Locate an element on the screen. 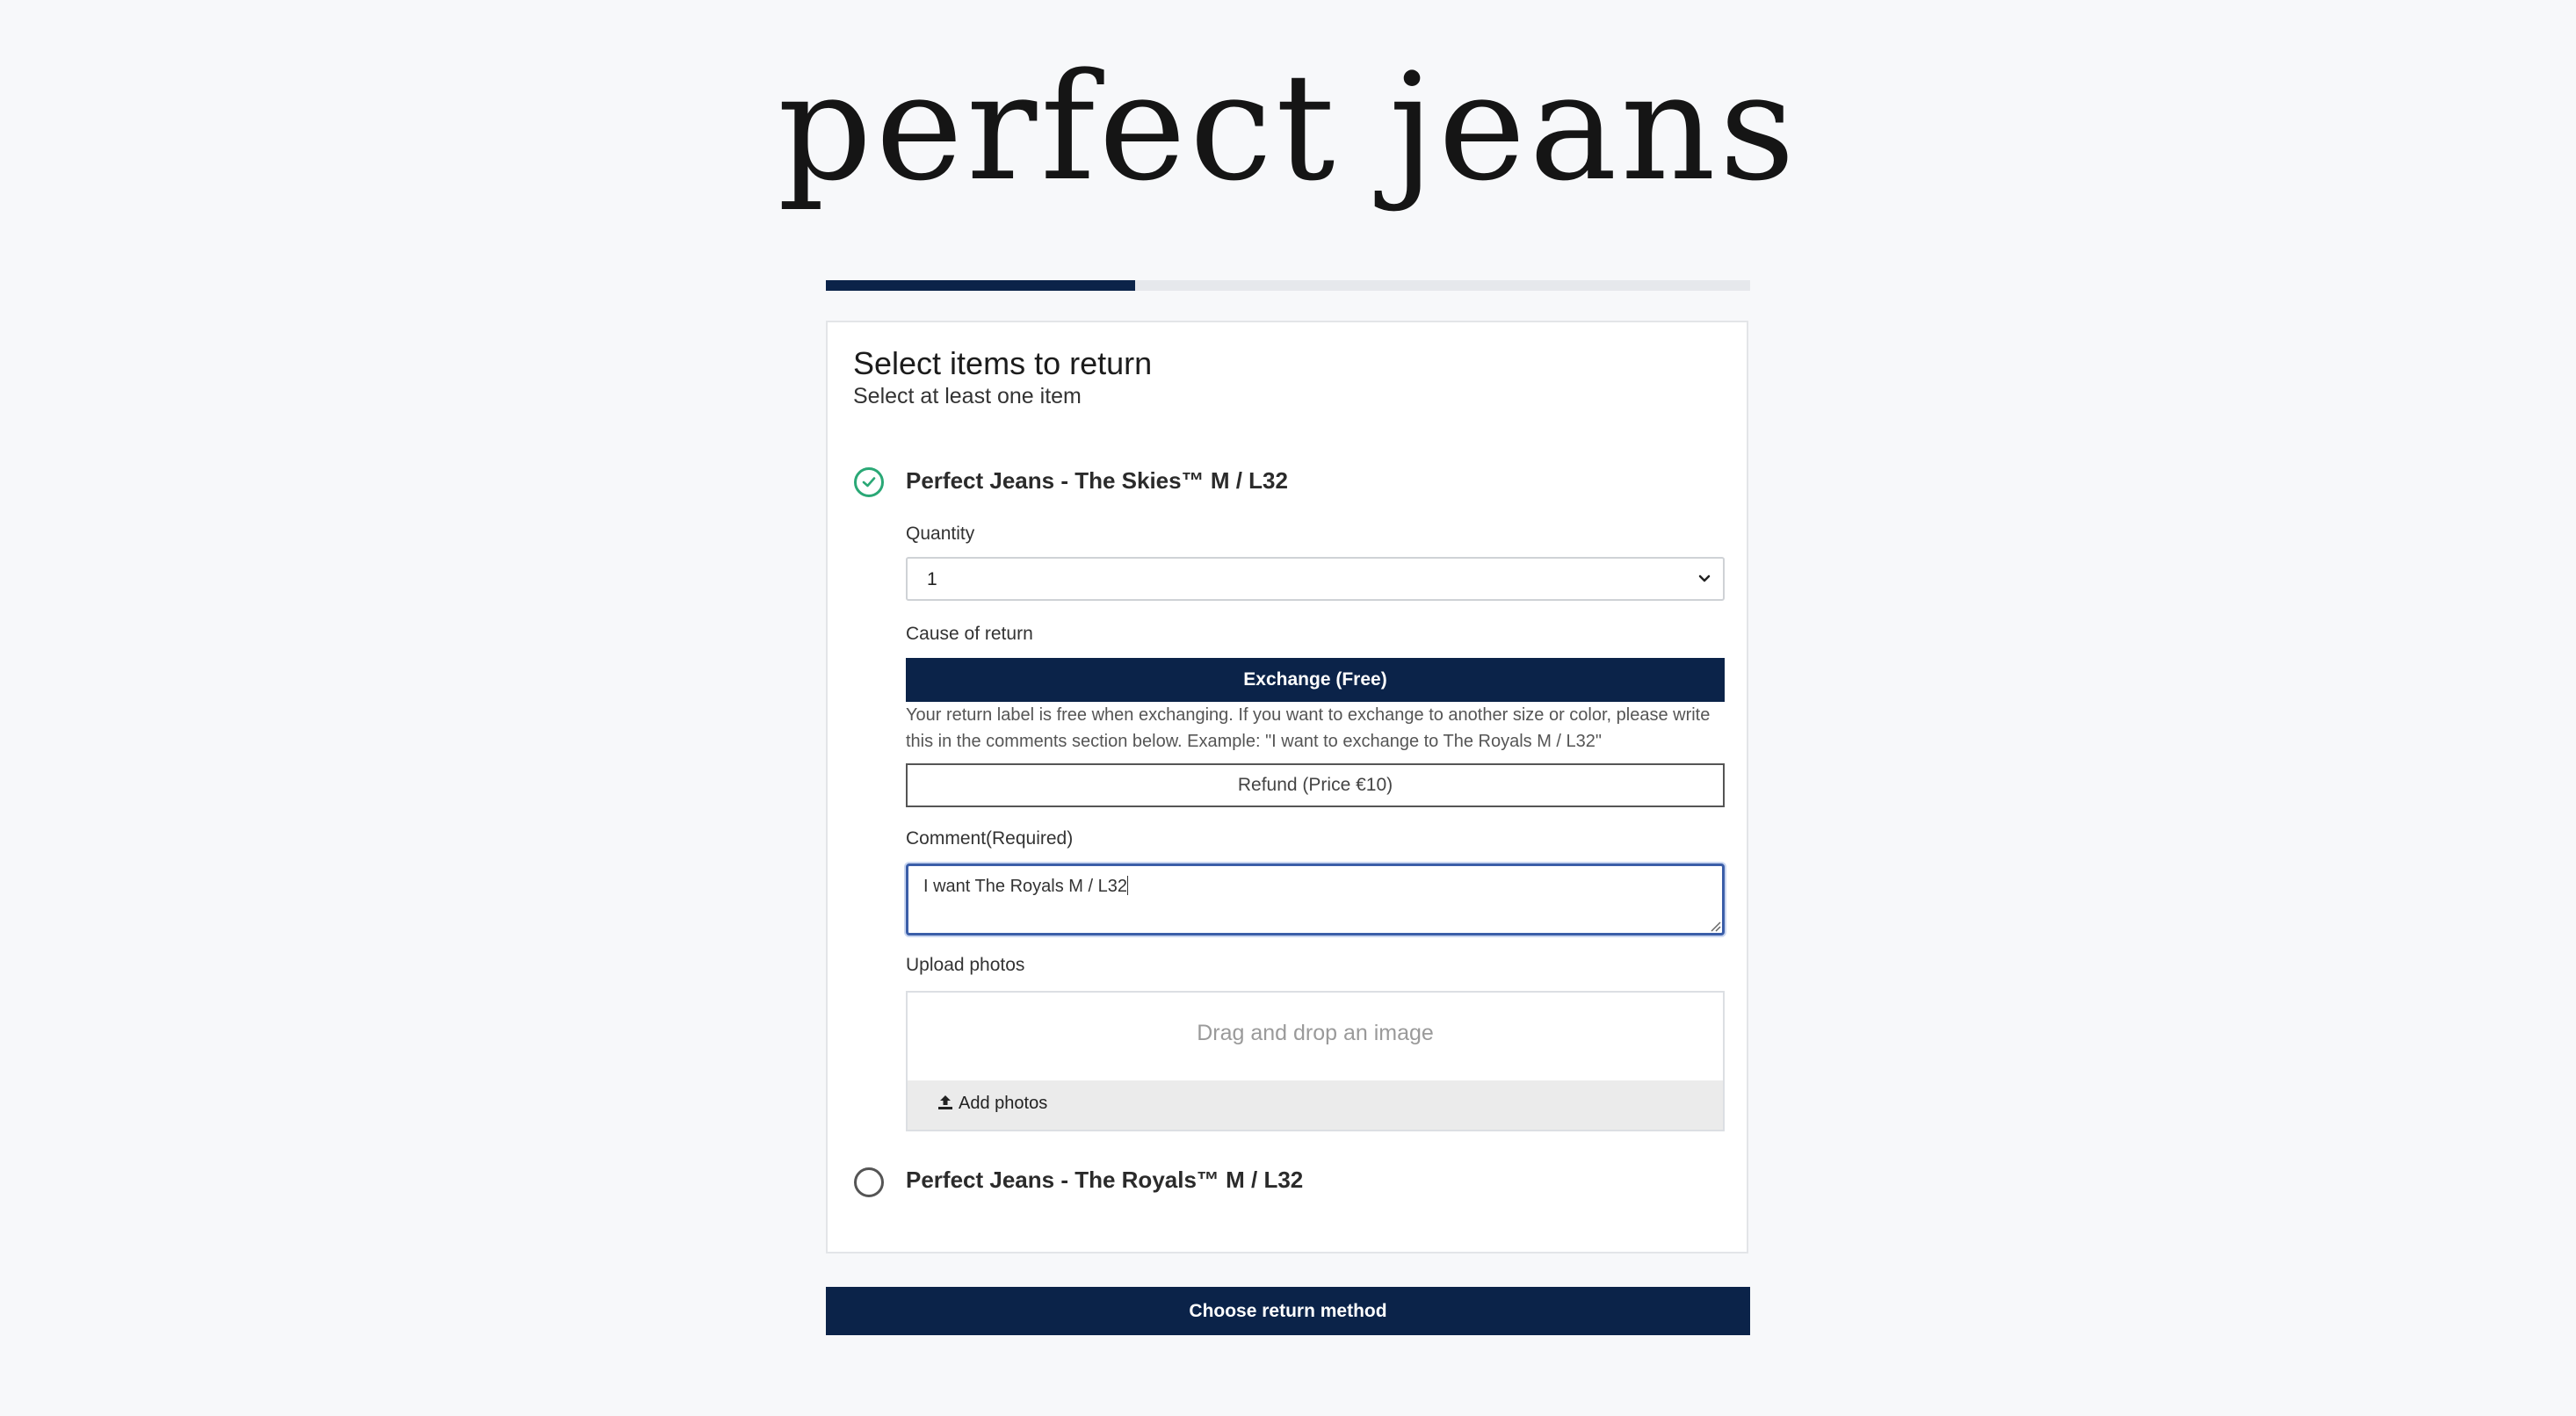  add-photos-button: Add photos is located at coordinates (992, 1104).